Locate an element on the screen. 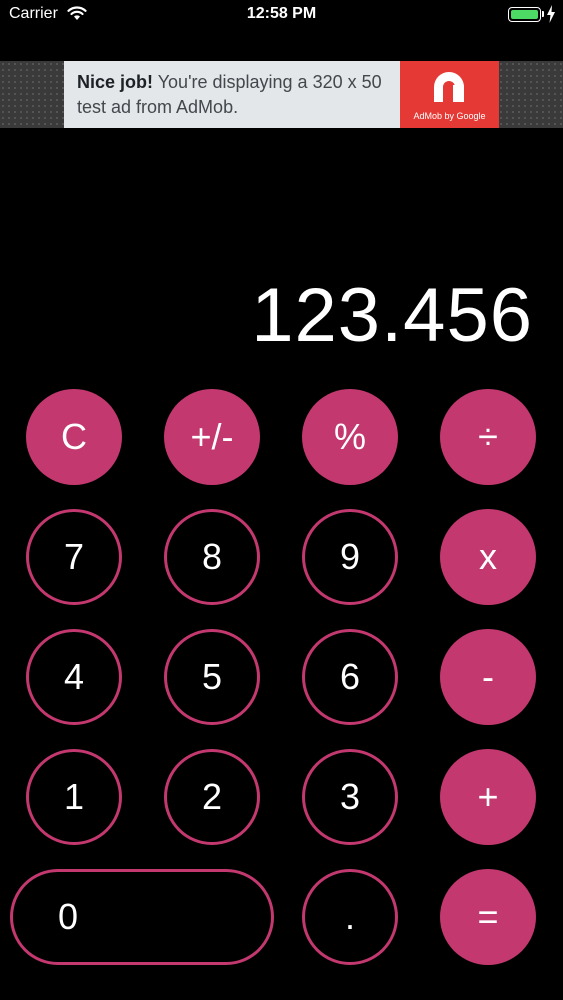 This screenshot has width=563, height=1000. digit-8-button: 8 is located at coordinates (212, 557).